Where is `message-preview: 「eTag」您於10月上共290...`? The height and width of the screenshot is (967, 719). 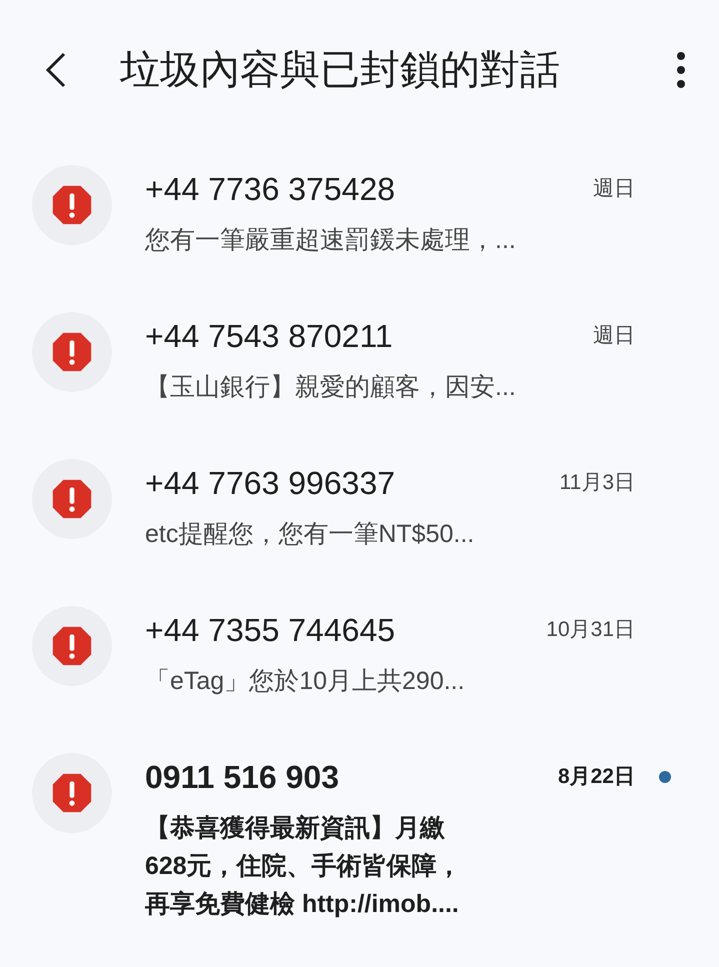
message-preview: 「eTag」您於10月上共290... is located at coordinates (305, 681).